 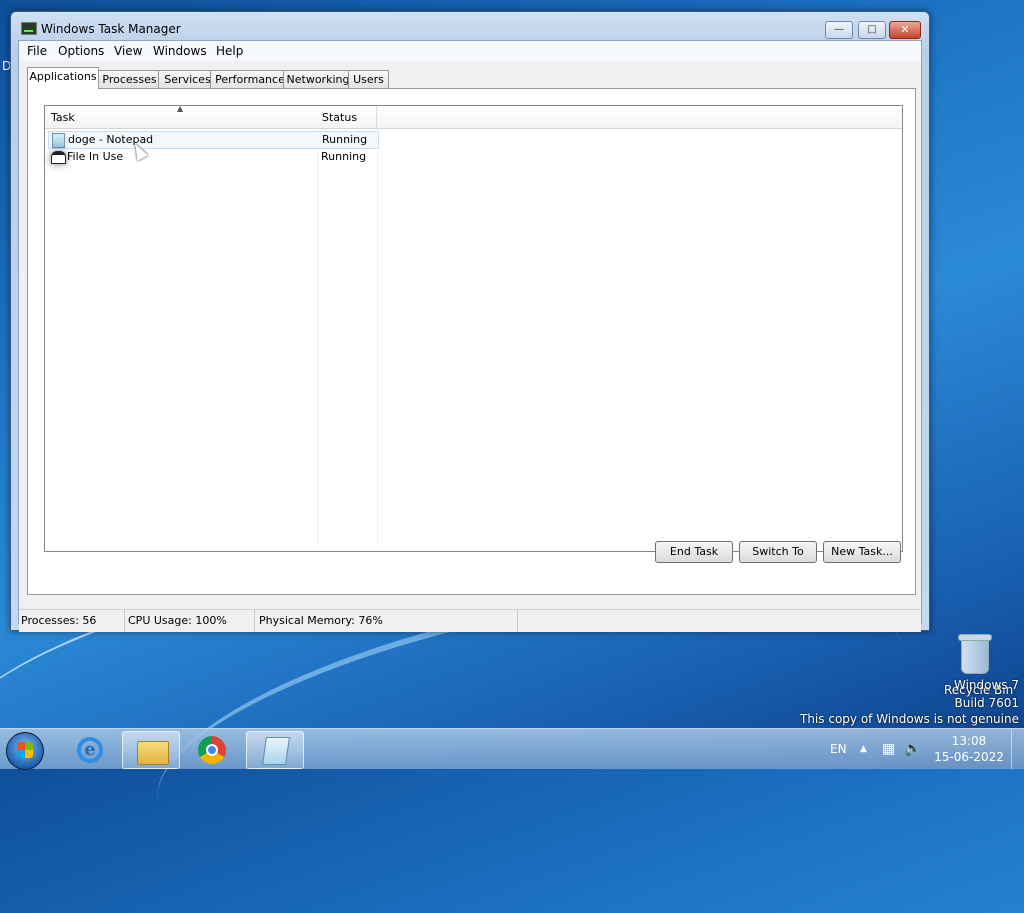 What do you see at coordinates (180, 51) in the screenshot?
I see `menu-windows: Windows` at bounding box center [180, 51].